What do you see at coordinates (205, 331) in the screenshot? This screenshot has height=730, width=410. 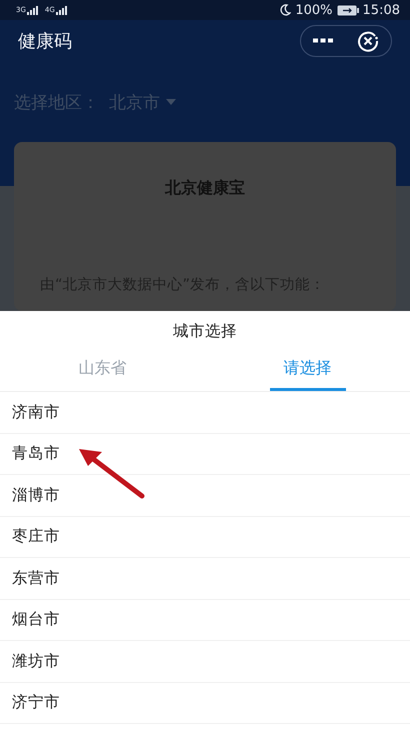 I see `sheet-title: 城市选择` at bounding box center [205, 331].